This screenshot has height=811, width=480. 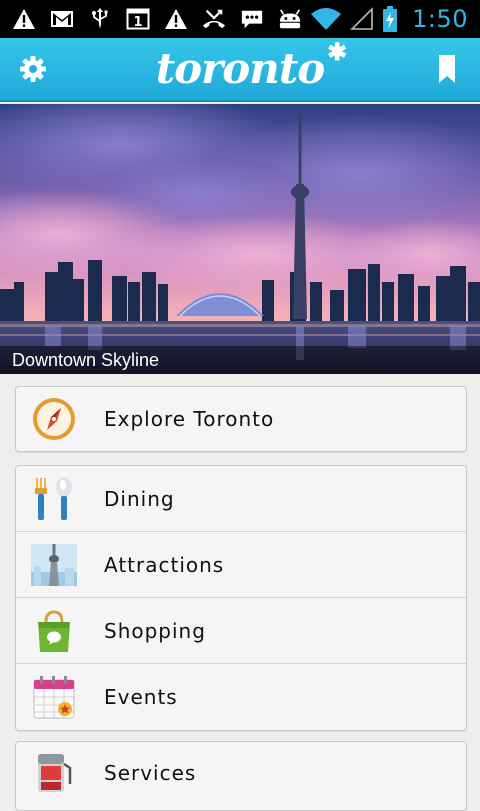 I want to click on missed-call-icon, so click(x=214, y=19).